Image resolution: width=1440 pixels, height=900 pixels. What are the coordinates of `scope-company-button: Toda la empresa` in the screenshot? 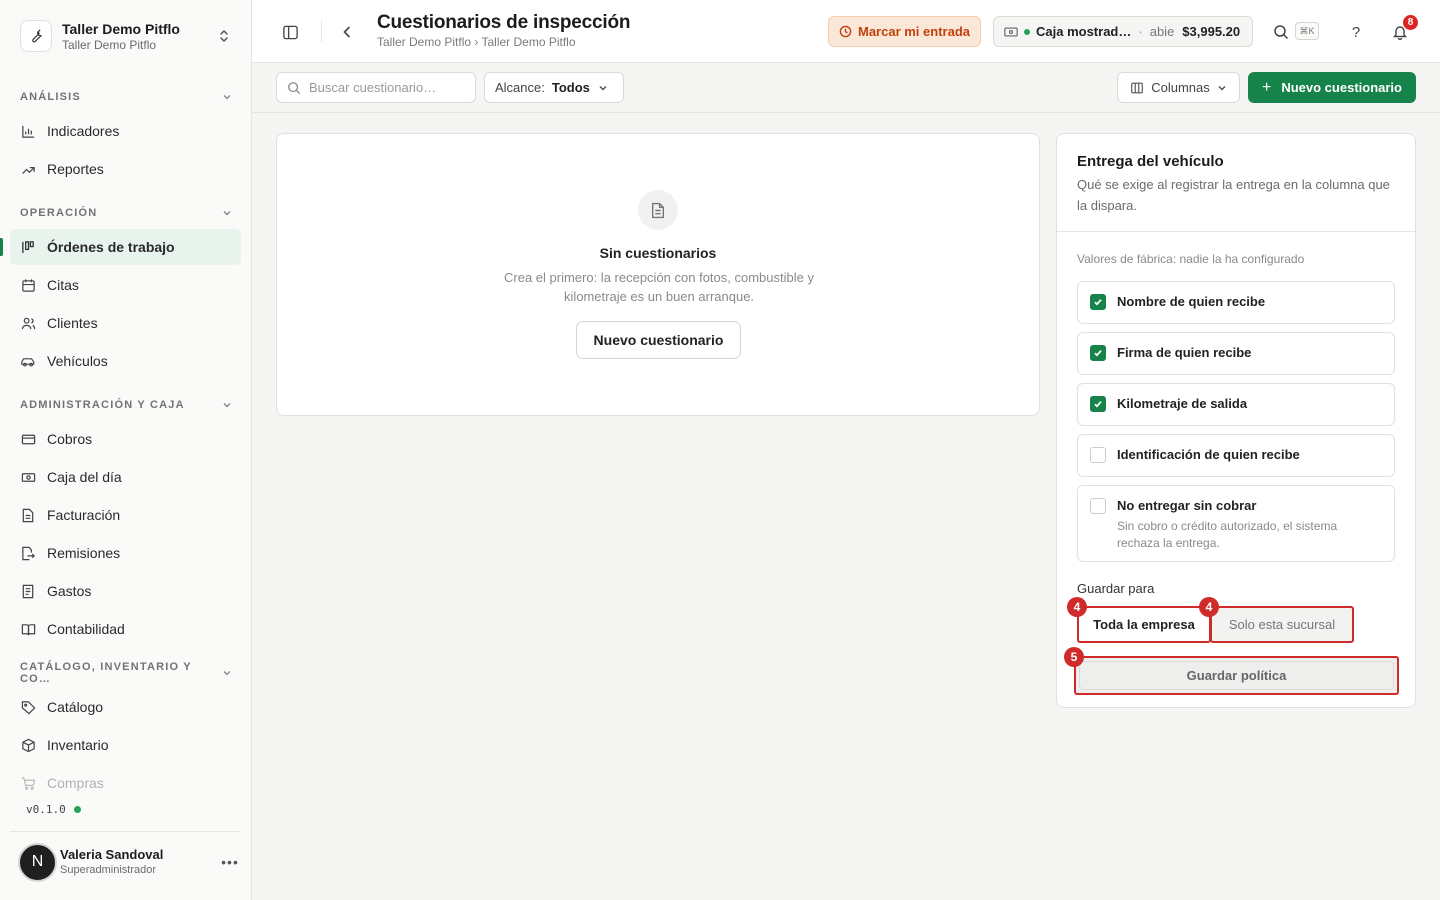 It's located at (1144, 624).